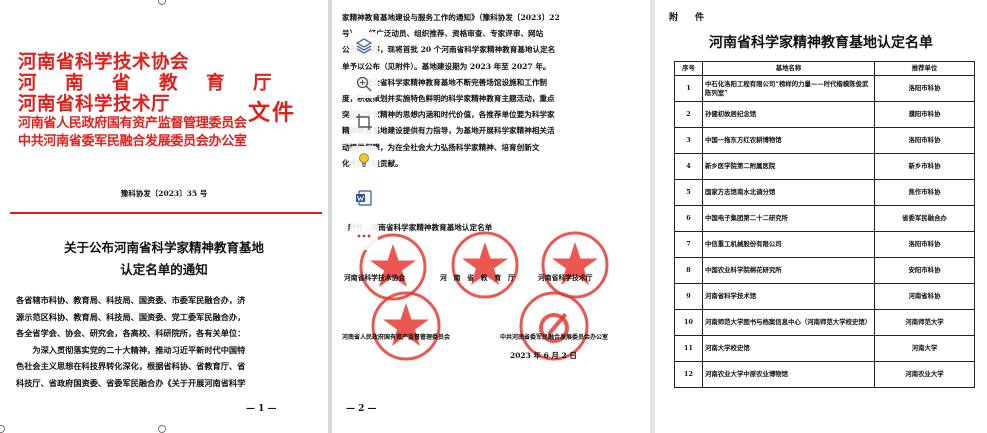  I want to click on recommender: 新乡市科协, so click(924, 166).